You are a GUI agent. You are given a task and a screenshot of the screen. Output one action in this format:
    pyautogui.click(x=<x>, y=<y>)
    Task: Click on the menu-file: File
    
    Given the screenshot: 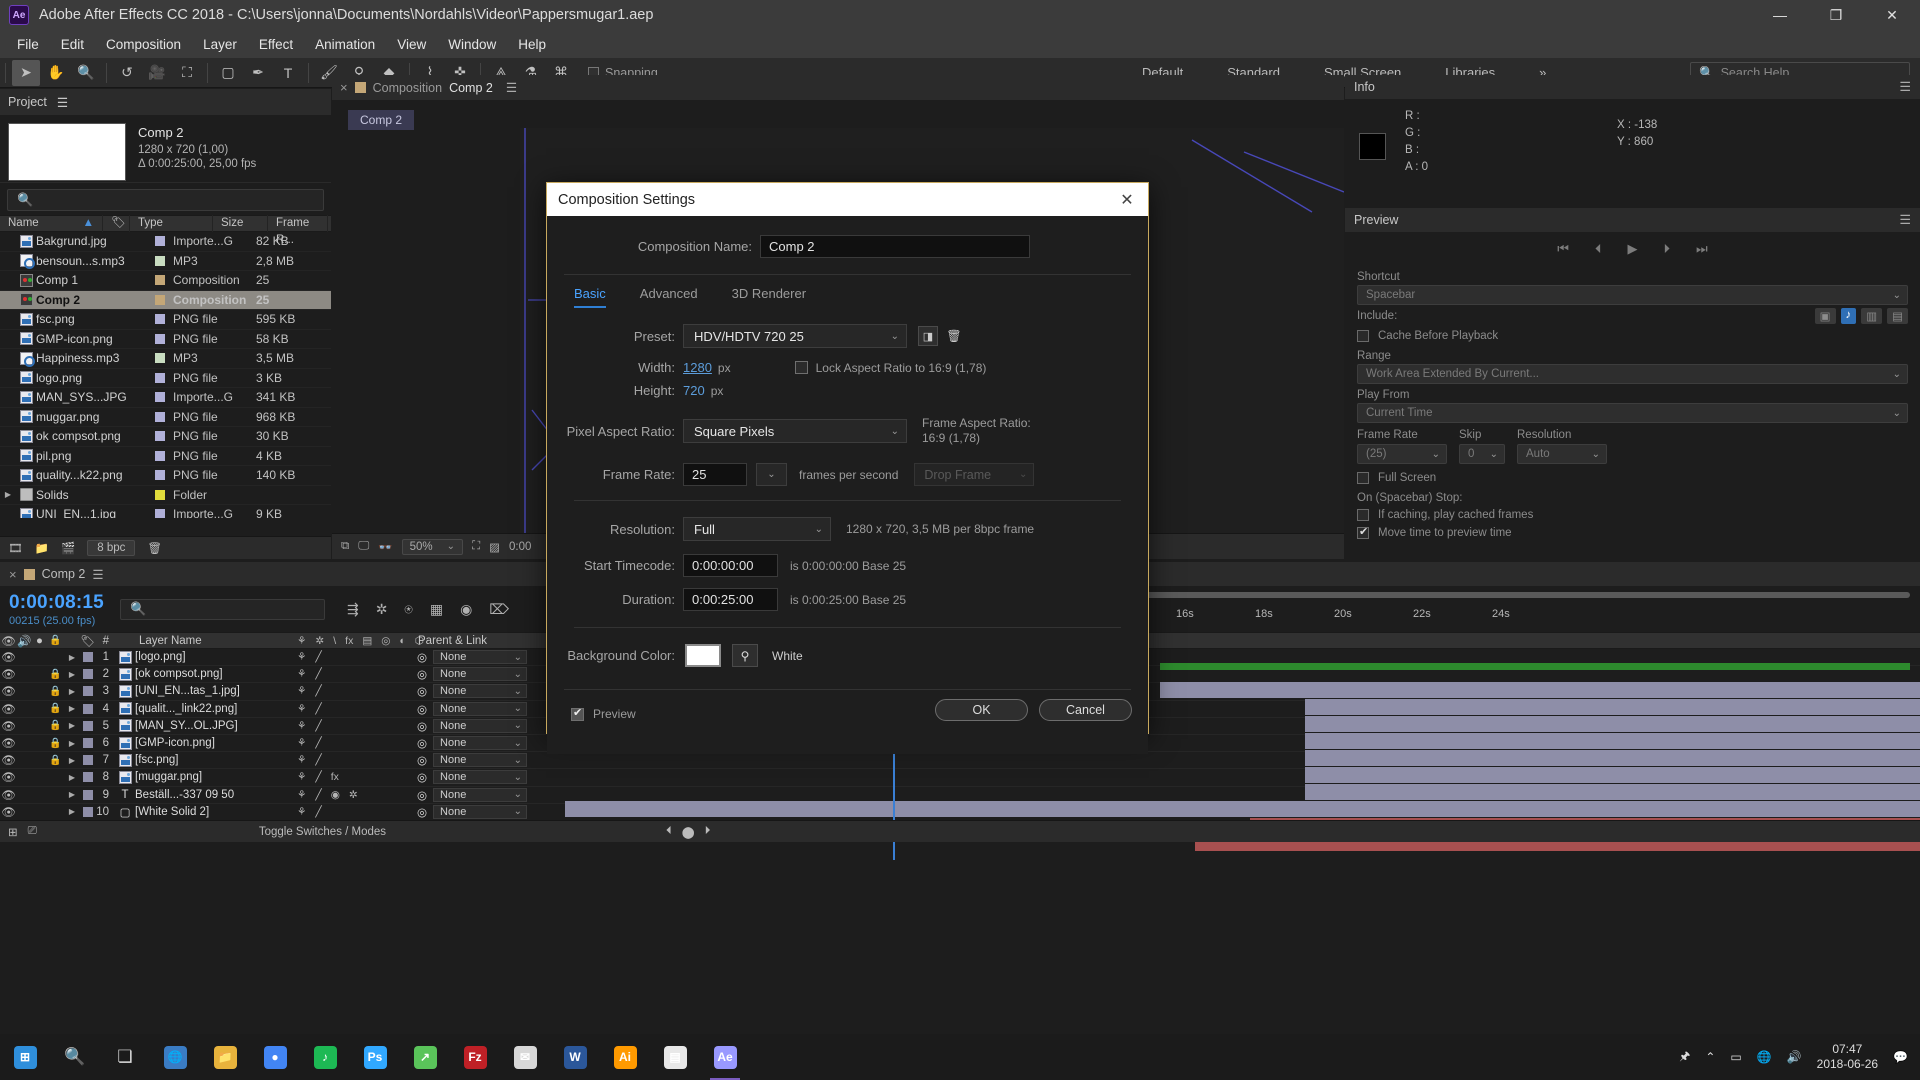 What is the action you would take?
    pyautogui.click(x=28, y=44)
    